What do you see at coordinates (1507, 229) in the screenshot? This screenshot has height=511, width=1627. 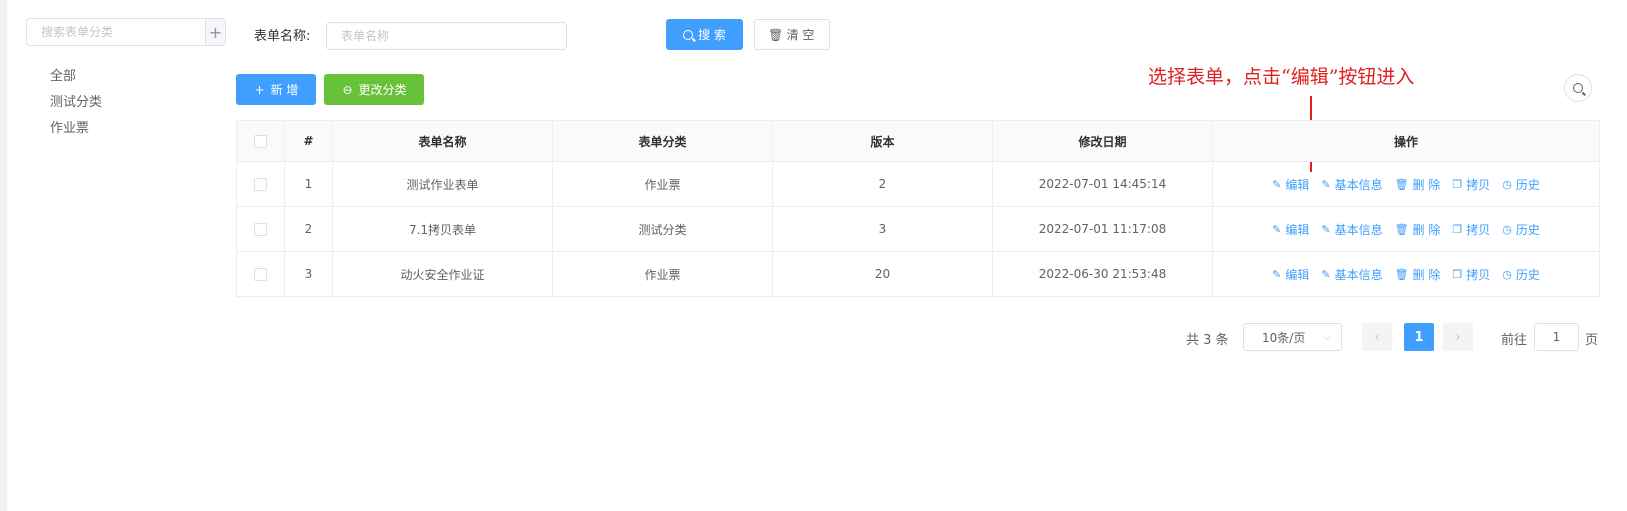 I see `clock-icon: ◷` at bounding box center [1507, 229].